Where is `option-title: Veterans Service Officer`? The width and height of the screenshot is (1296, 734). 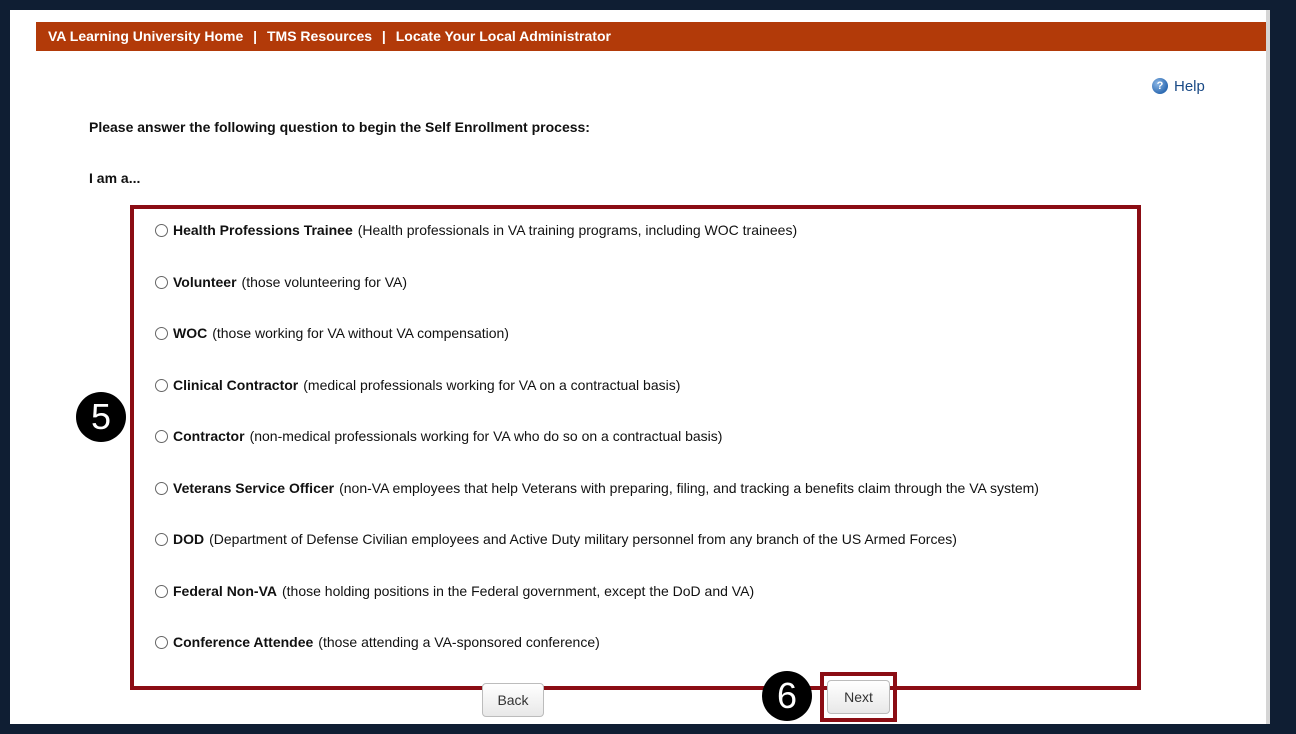
option-title: Veterans Service Officer is located at coordinates (254, 488).